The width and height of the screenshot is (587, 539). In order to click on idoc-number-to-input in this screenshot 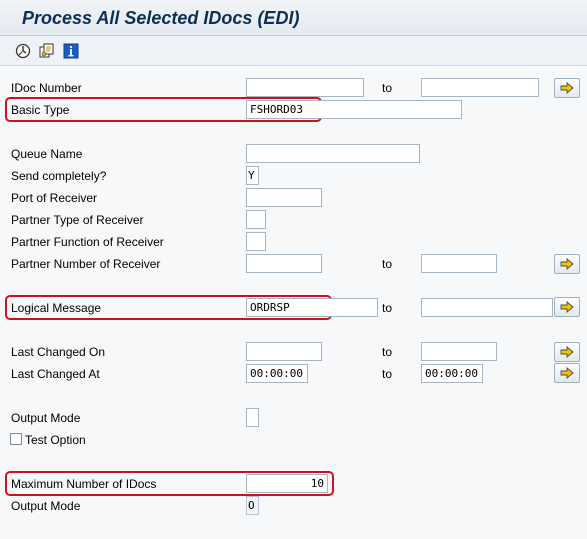, I will do `click(480, 87)`.